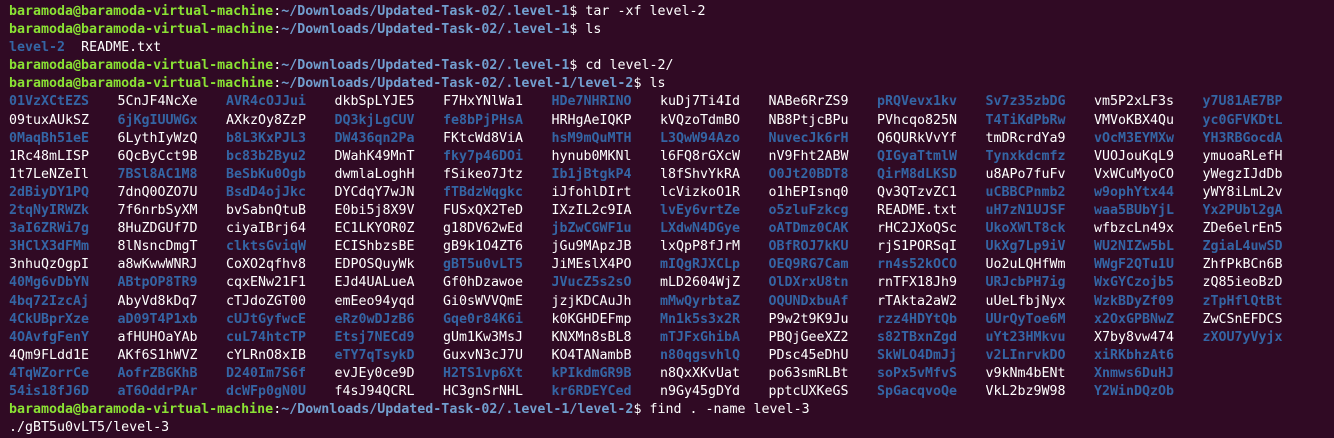 This screenshot has height=438, width=1334. What do you see at coordinates (425, 66) in the screenshot?
I see `prompt-path: ~/Downloads/Updated-Task-02/.level-1` at bounding box center [425, 66].